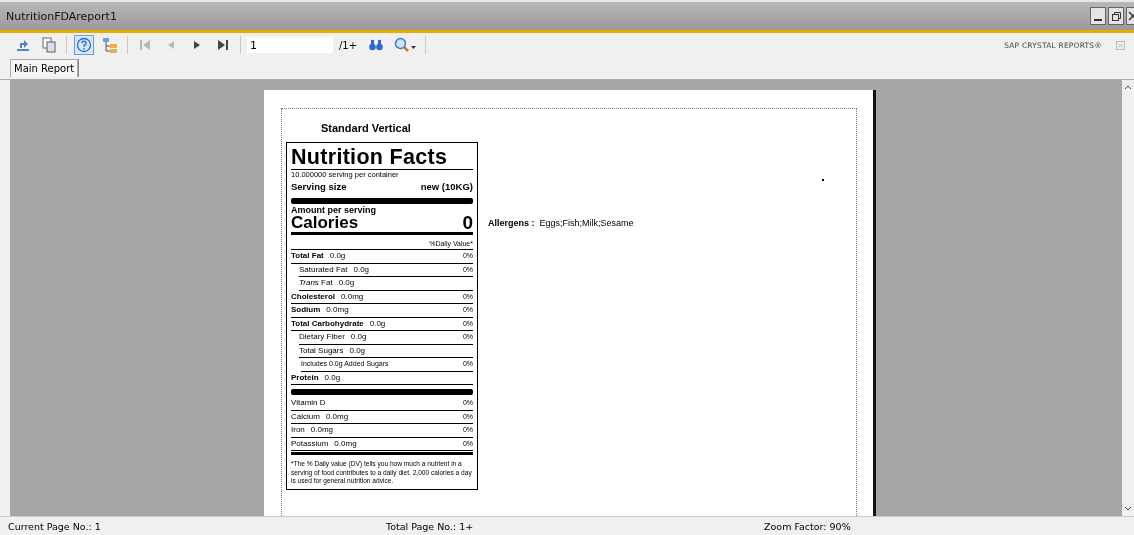  I want to click on copy-icon, so click(49, 45).